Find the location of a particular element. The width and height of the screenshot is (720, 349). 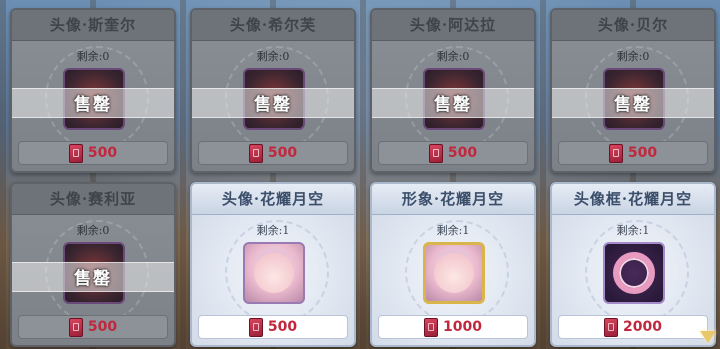

card-title: 头像·希尔芙 is located at coordinates (273, 25).